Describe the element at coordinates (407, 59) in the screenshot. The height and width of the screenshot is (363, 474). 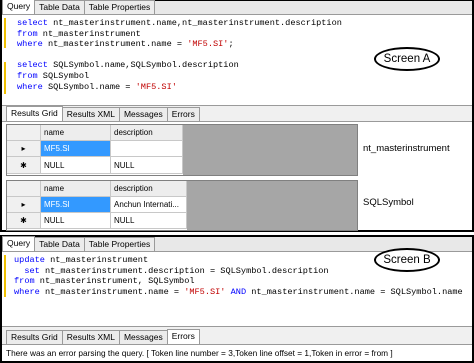
I see `screen-a-callout: Screen A` at that location.